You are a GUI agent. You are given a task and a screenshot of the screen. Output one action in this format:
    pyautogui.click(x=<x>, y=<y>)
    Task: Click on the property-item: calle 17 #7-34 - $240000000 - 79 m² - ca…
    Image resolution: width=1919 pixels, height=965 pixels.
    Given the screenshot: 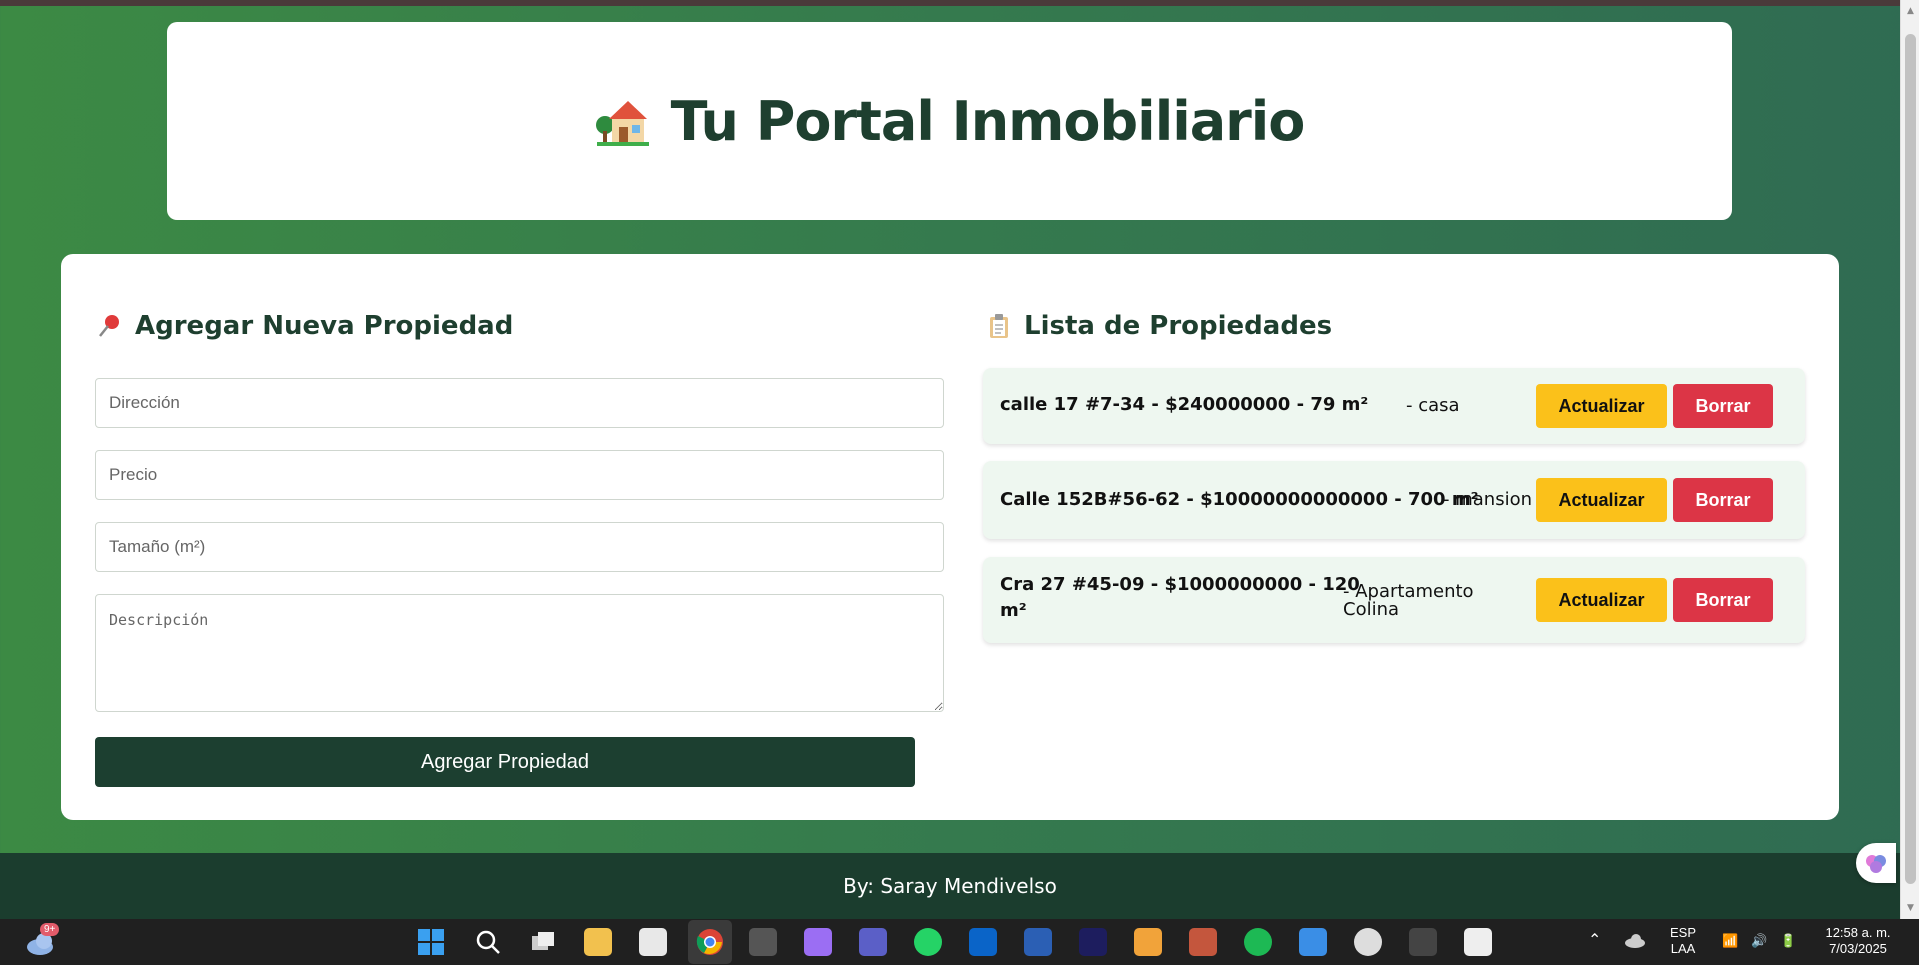 What is the action you would take?
    pyautogui.click(x=1394, y=406)
    